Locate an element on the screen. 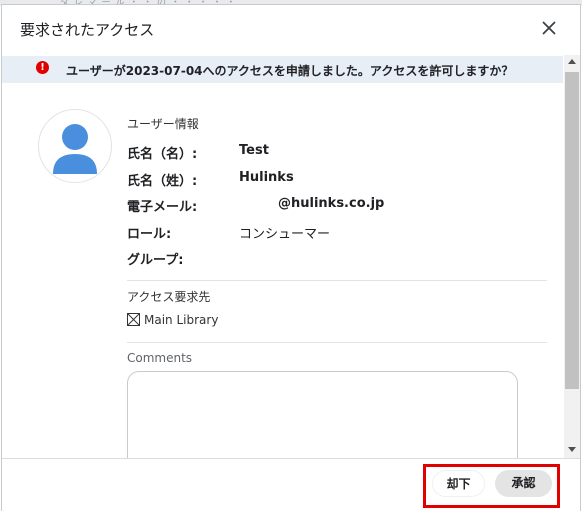  dialog-footer: 却下 承認 is located at coordinates (291, 484).